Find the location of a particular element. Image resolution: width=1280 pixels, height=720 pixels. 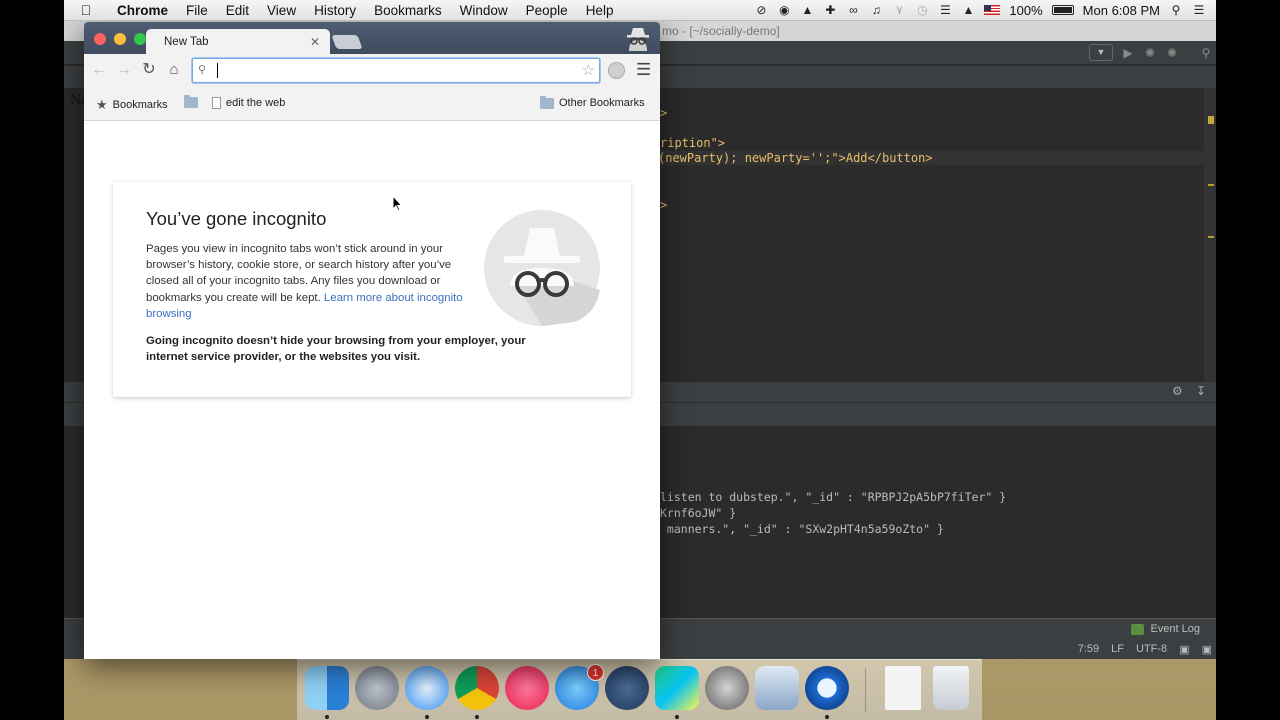

star-icon: ★ is located at coordinates (102, 104).